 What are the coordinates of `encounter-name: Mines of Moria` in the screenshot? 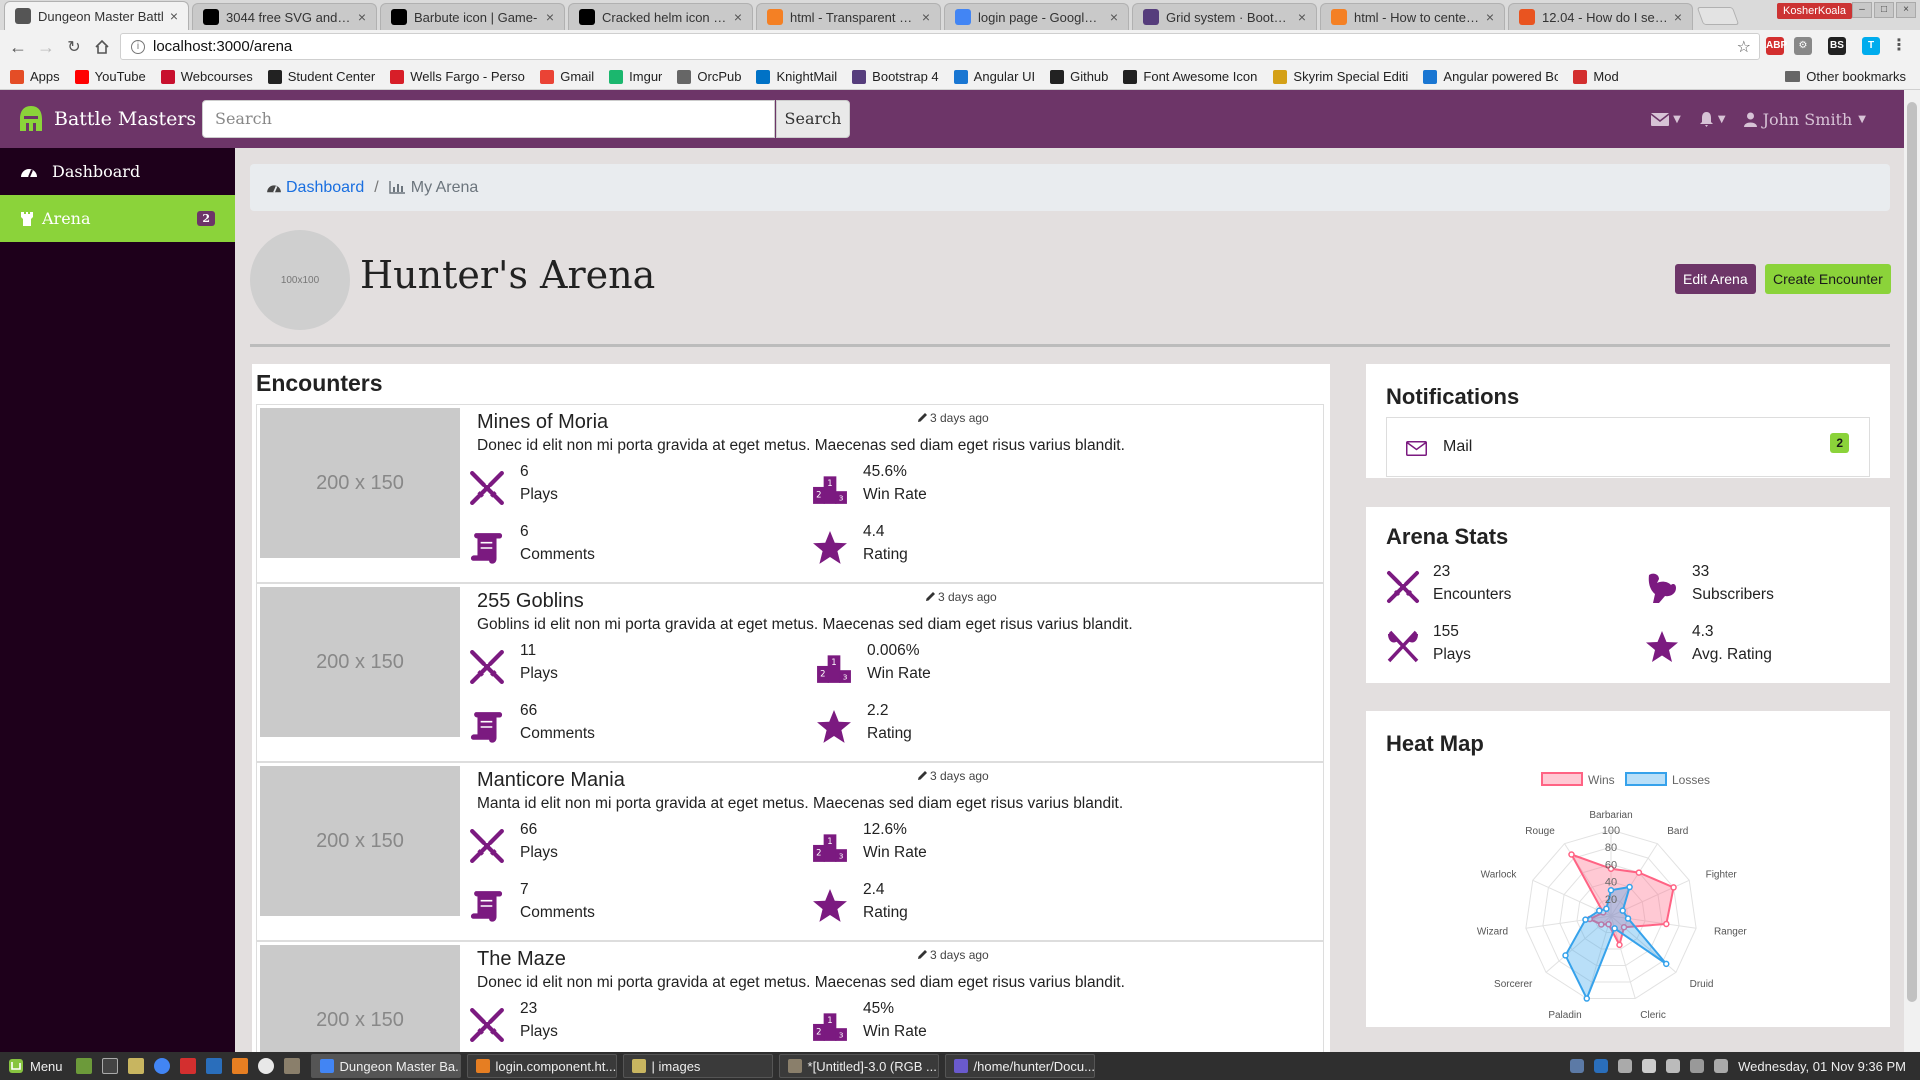 It's located at (542, 422).